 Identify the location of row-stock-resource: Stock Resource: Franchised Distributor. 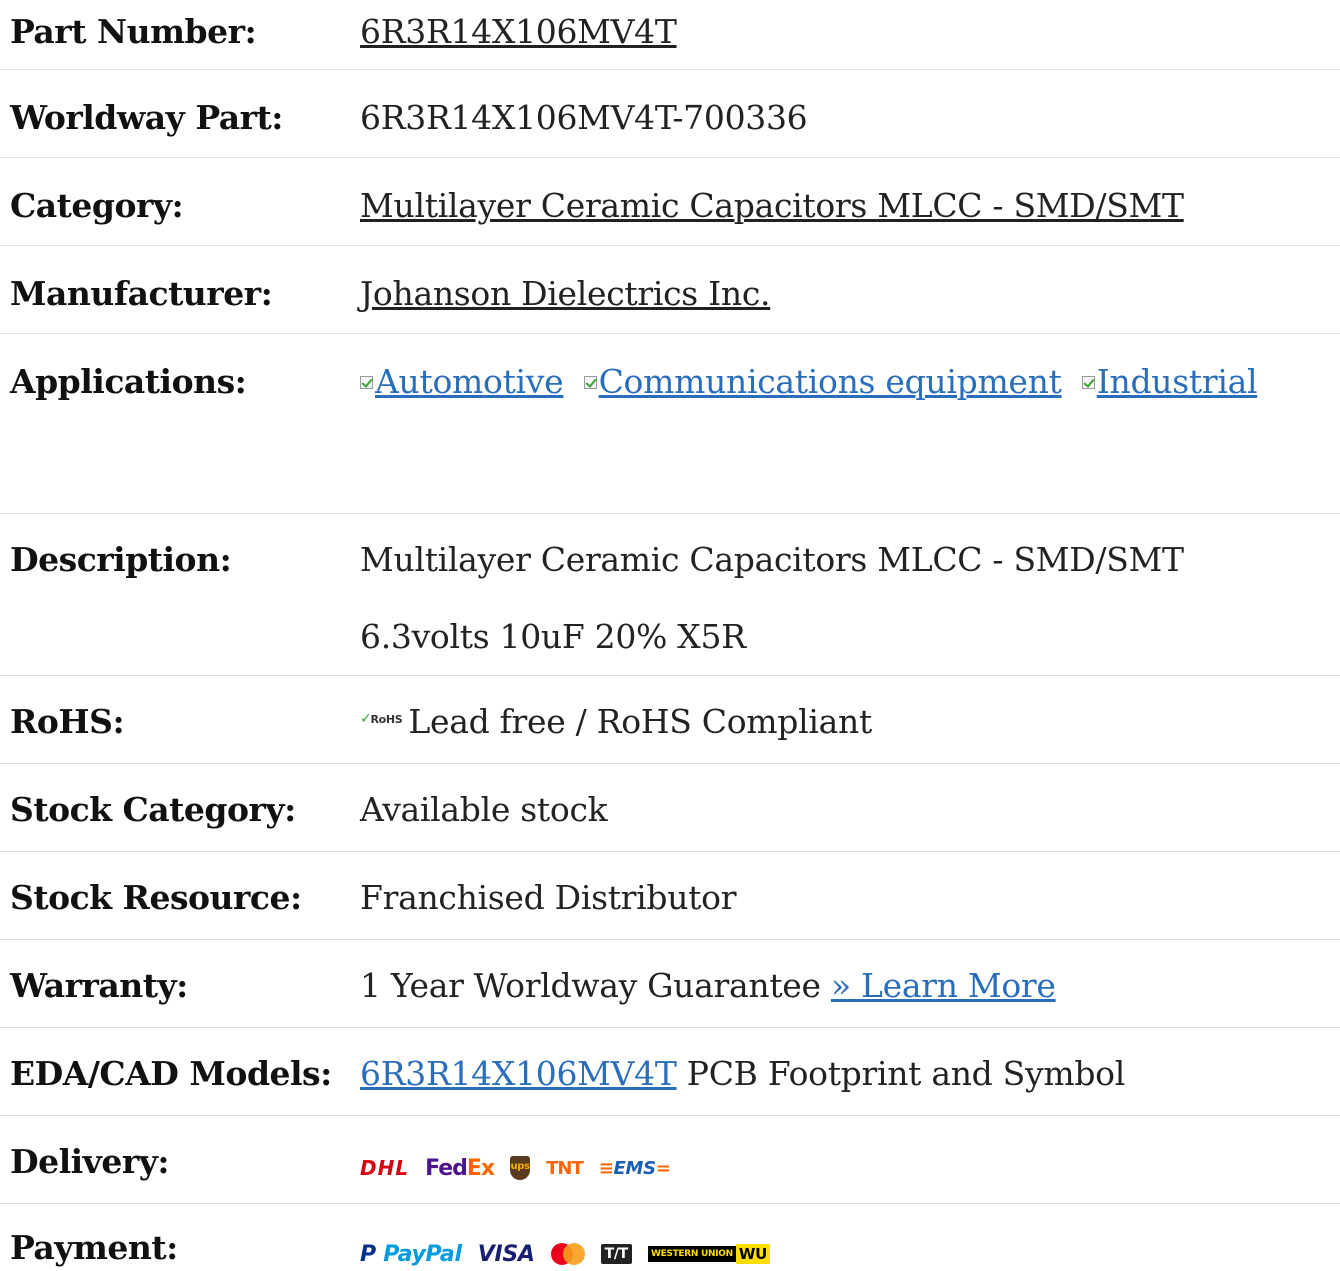
(670, 896).